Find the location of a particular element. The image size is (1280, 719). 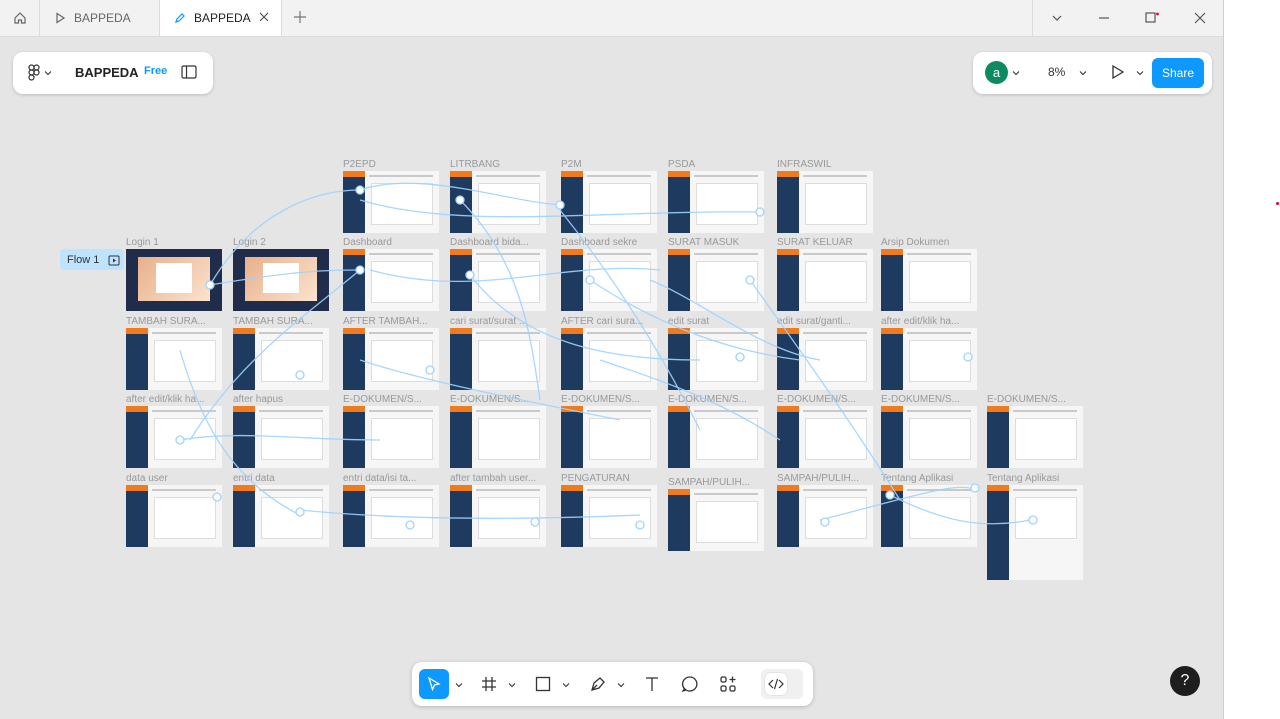

frame-title: edit surat is located at coordinates (688, 321).